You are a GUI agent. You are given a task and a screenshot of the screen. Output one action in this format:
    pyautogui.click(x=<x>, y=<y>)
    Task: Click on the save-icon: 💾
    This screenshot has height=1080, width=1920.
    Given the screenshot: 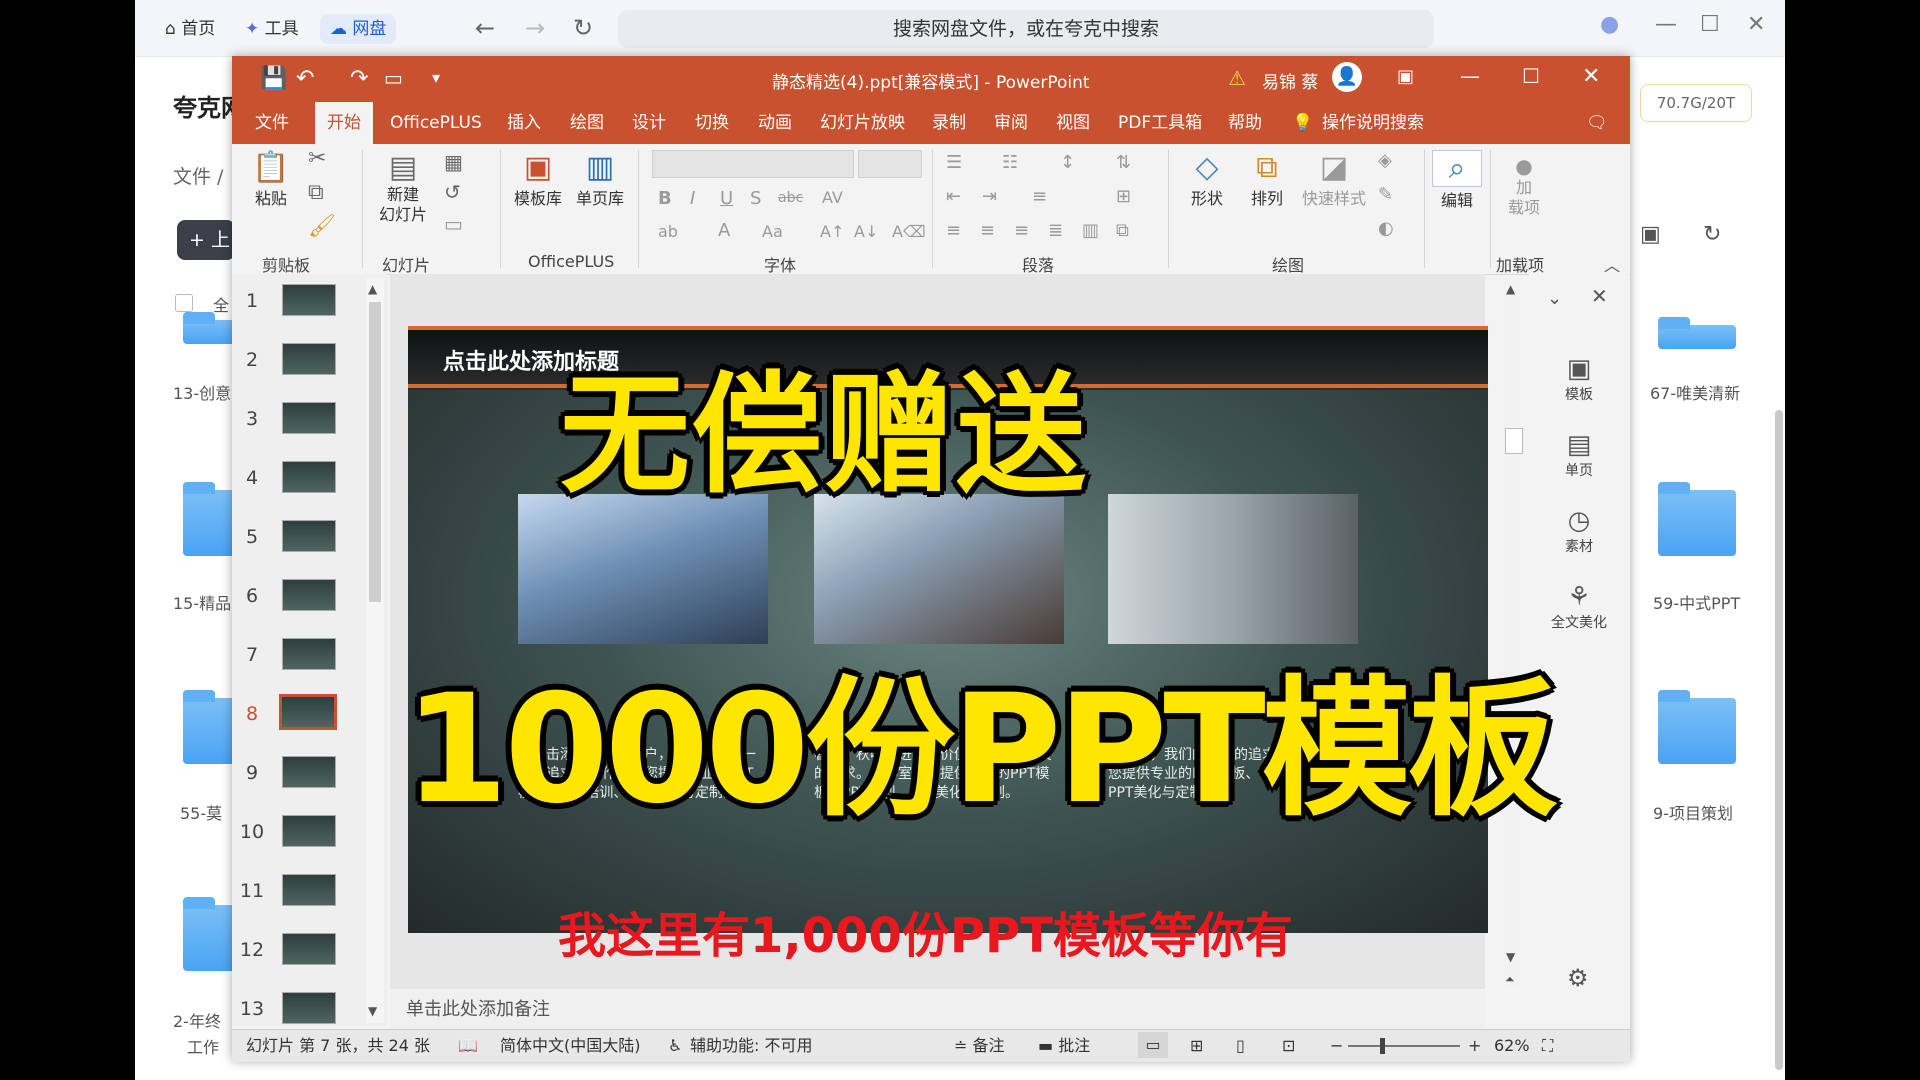 What is the action you would take?
    pyautogui.click(x=273, y=78)
    